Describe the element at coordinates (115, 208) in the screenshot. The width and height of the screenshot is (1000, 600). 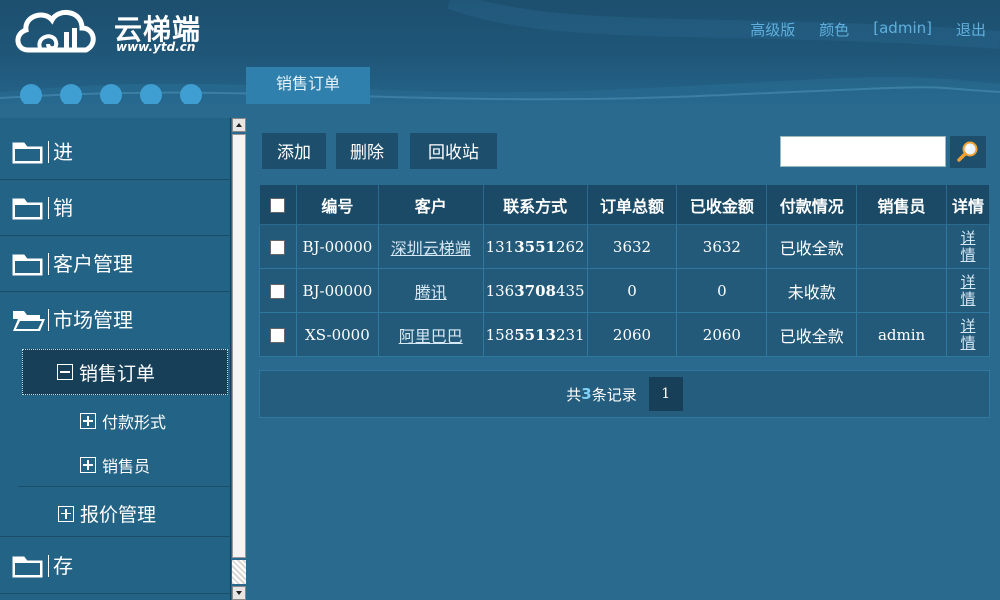
I see `sidebar-item-sales: 销` at that location.